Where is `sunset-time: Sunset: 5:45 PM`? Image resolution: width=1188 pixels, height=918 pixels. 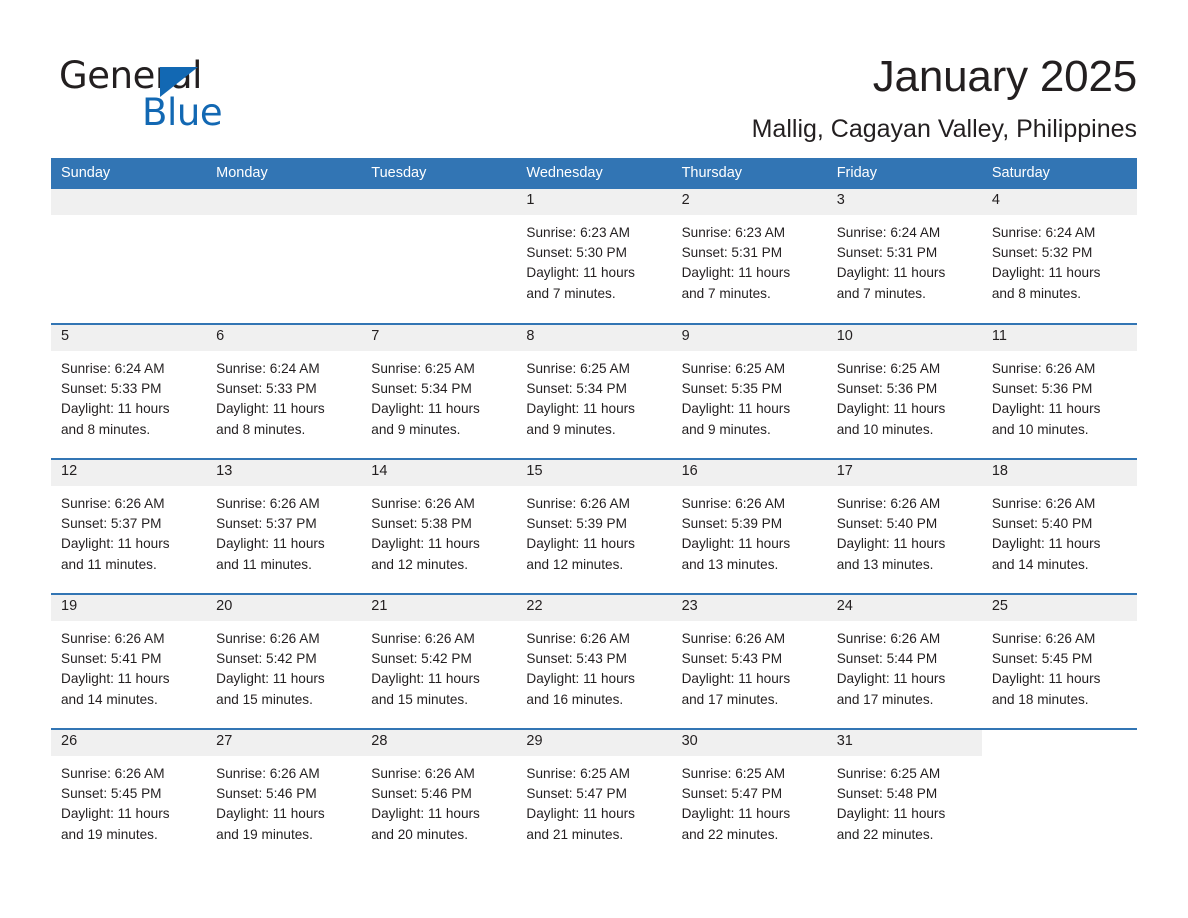
sunset-time: Sunset: 5:45 PM is located at coordinates (1042, 659).